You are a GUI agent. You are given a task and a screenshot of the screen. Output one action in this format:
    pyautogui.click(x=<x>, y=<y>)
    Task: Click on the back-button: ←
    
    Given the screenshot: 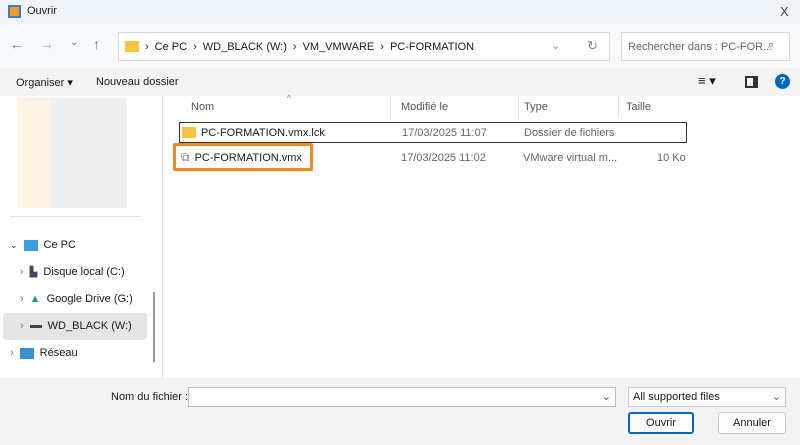 What is the action you would take?
    pyautogui.click(x=17, y=44)
    